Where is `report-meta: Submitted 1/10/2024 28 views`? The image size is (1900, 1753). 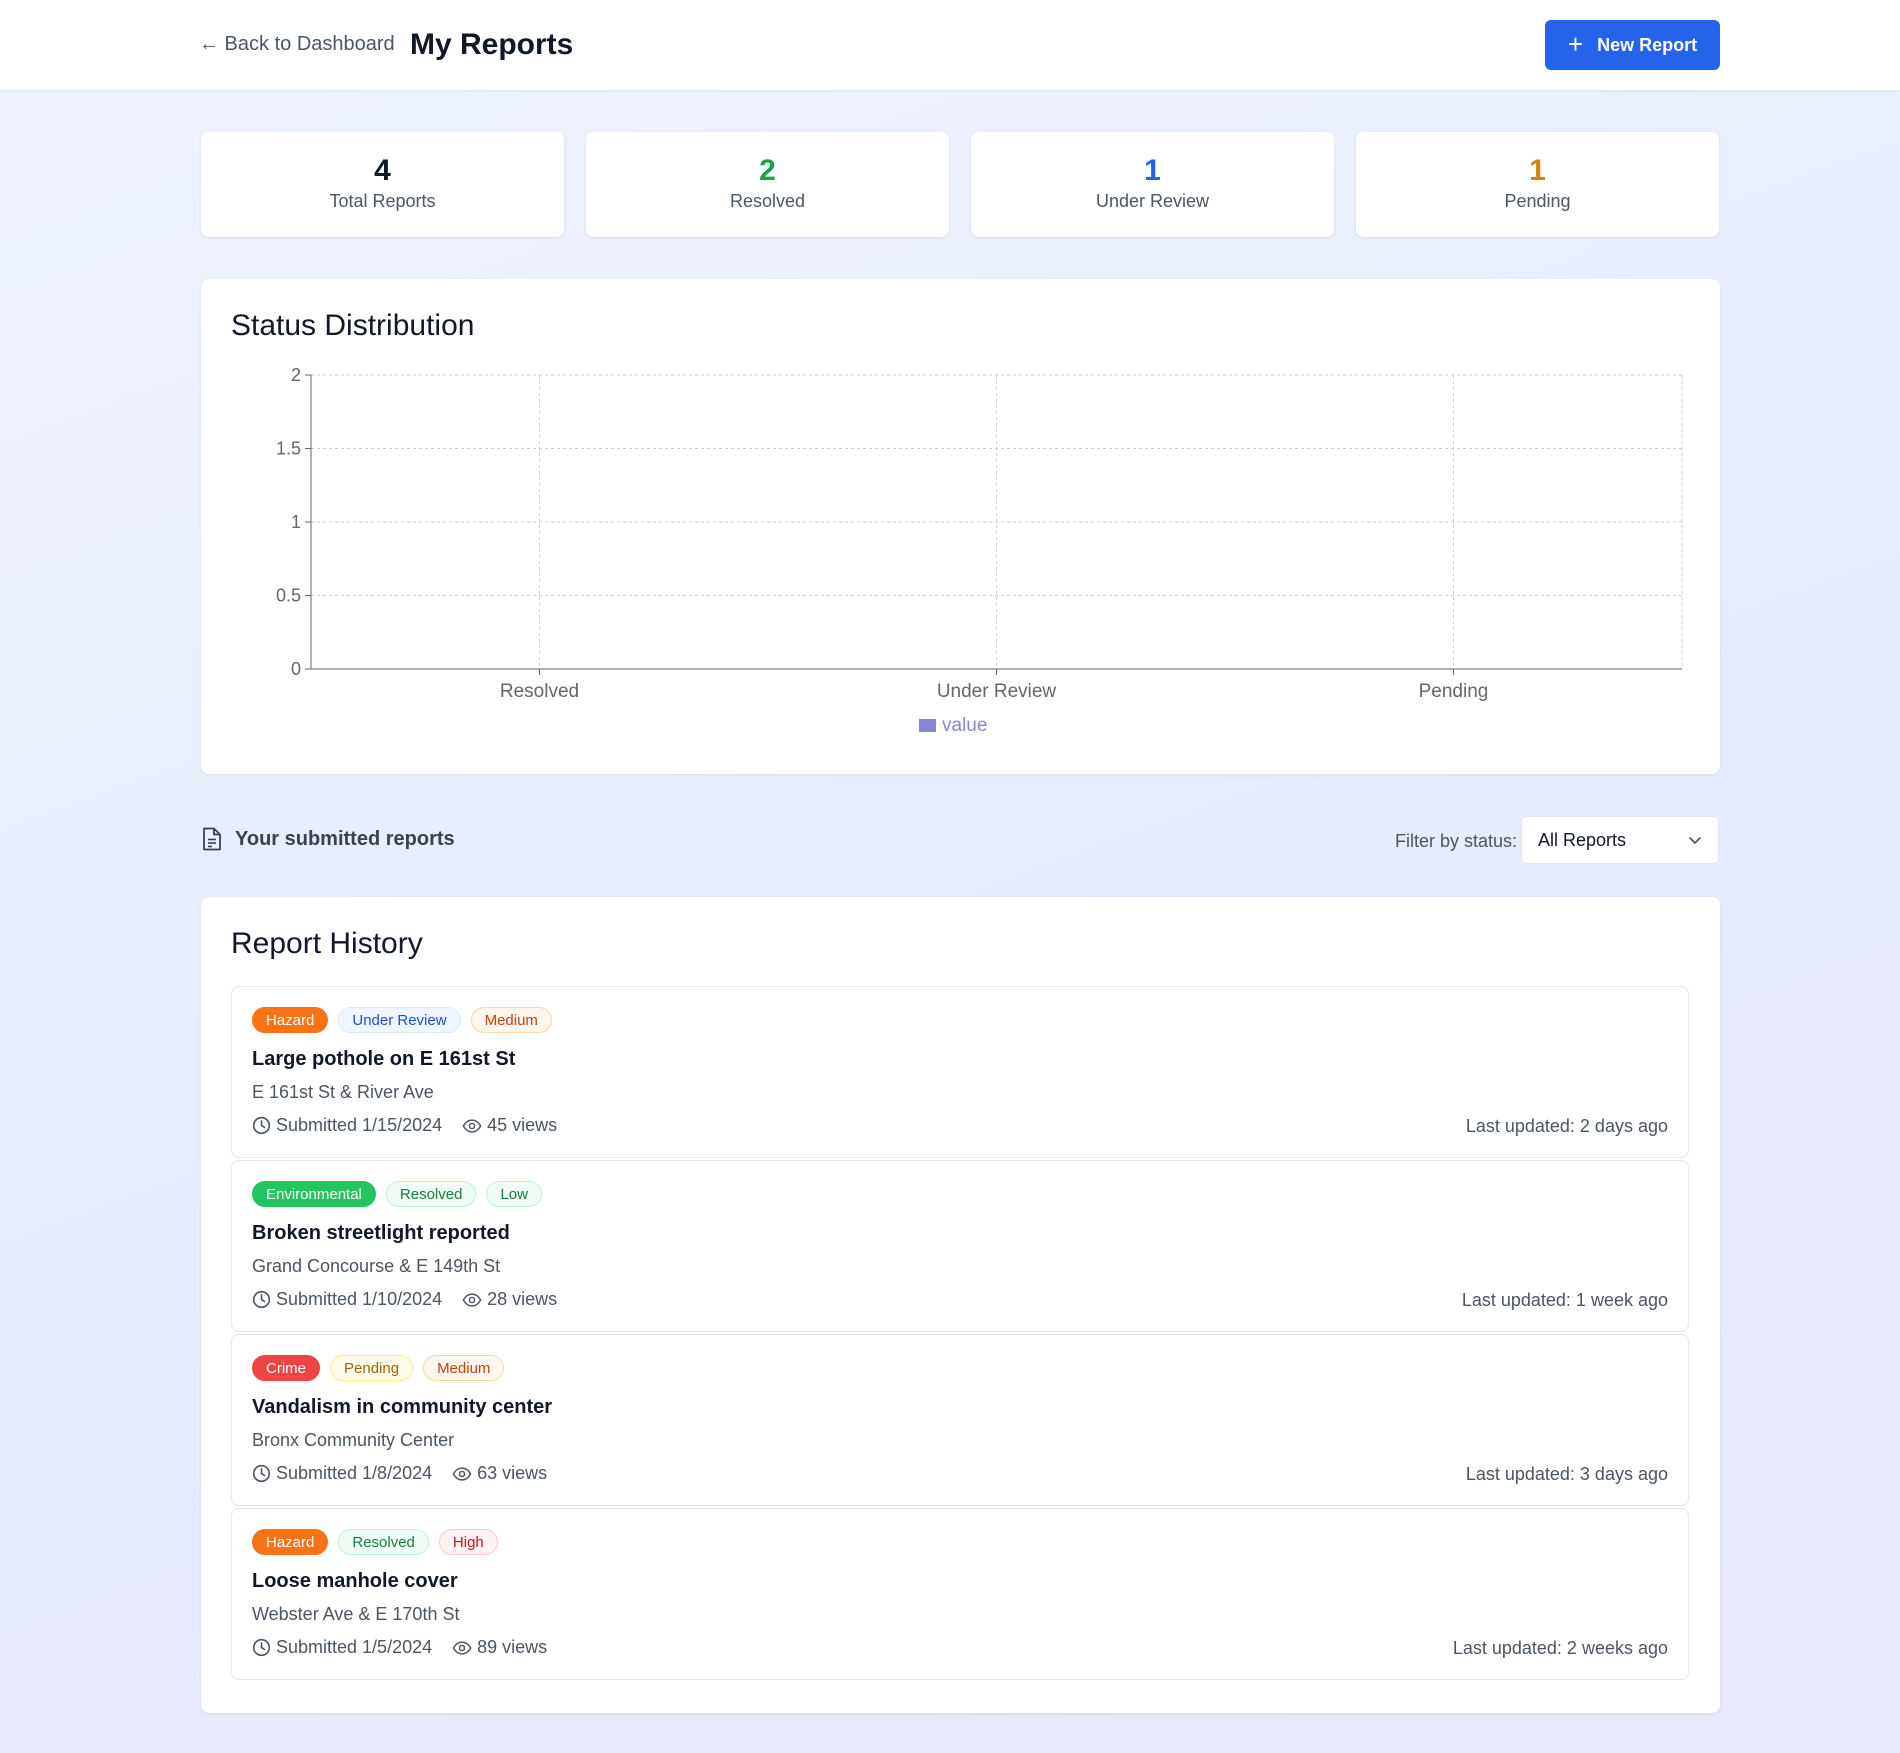 report-meta: Submitted 1/10/2024 28 views is located at coordinates (414, 1299).